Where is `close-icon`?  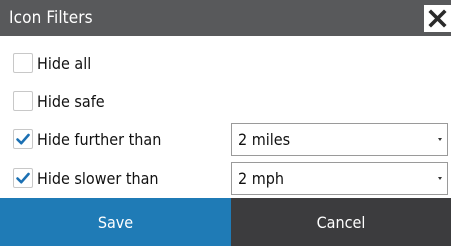 close-icon is located at coordinates (437, 18).